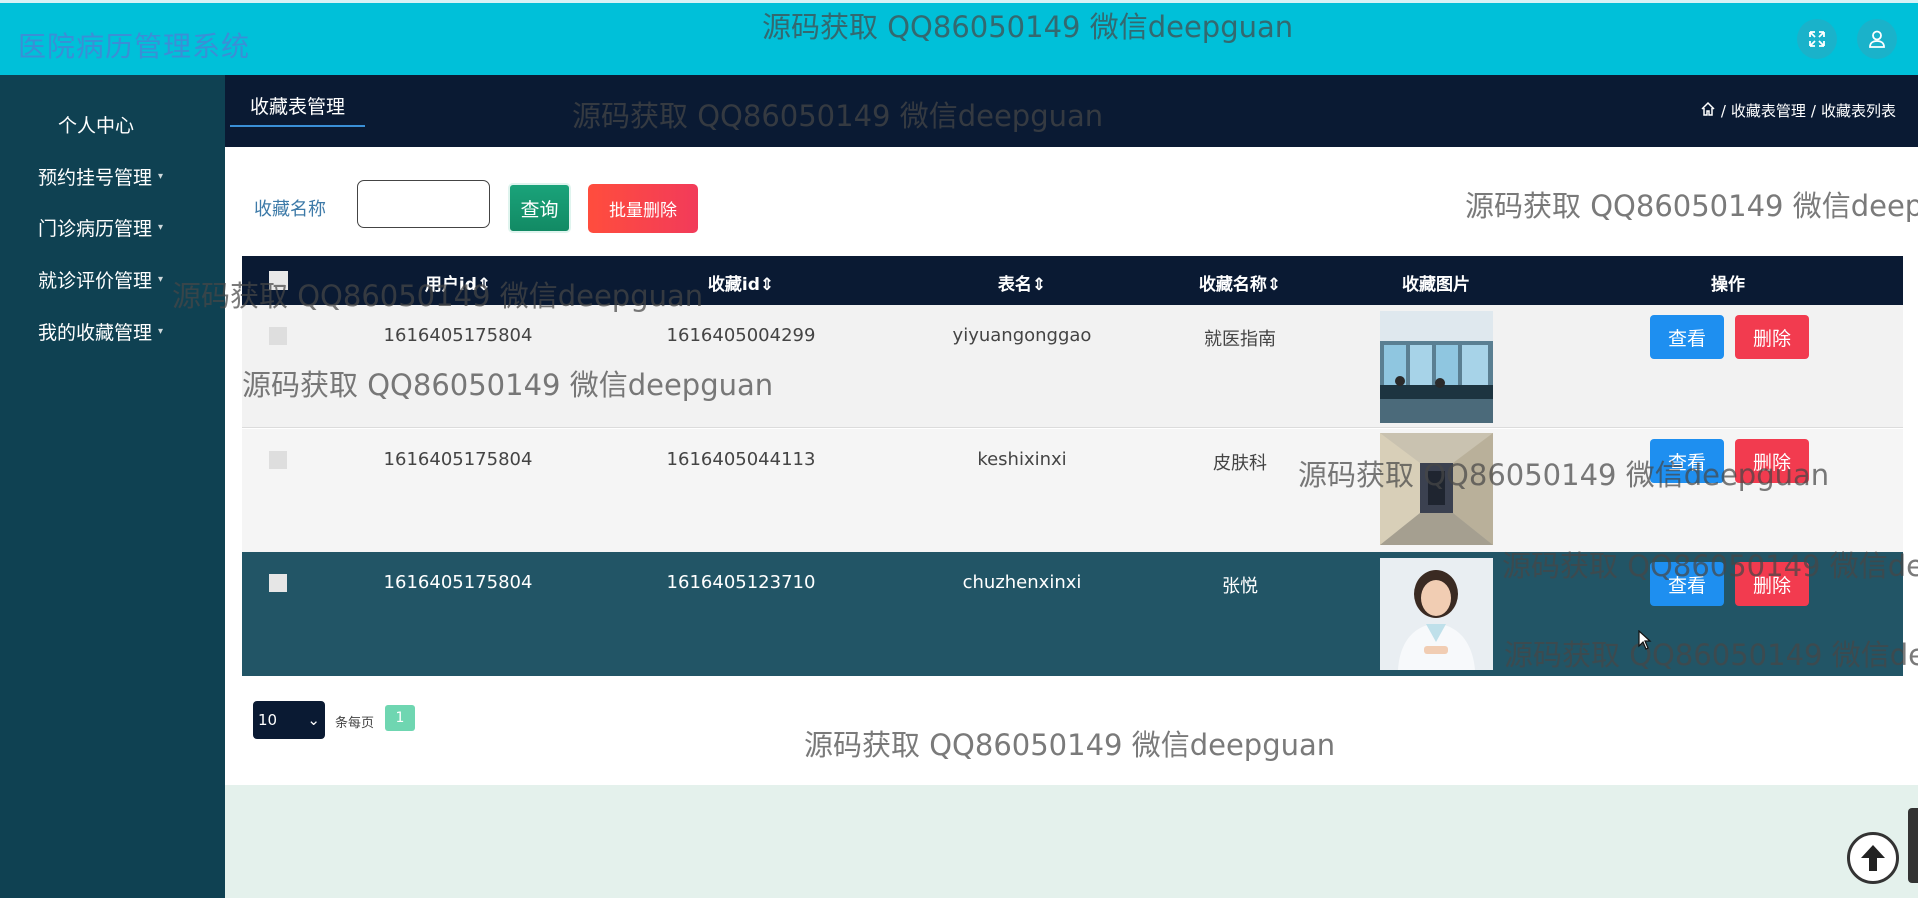  I want to click on column-label: 收藏名称, so click(1232, 285).